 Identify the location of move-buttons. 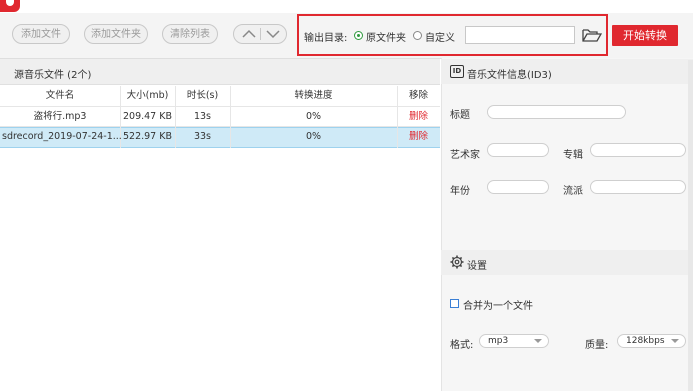
(260, 34).